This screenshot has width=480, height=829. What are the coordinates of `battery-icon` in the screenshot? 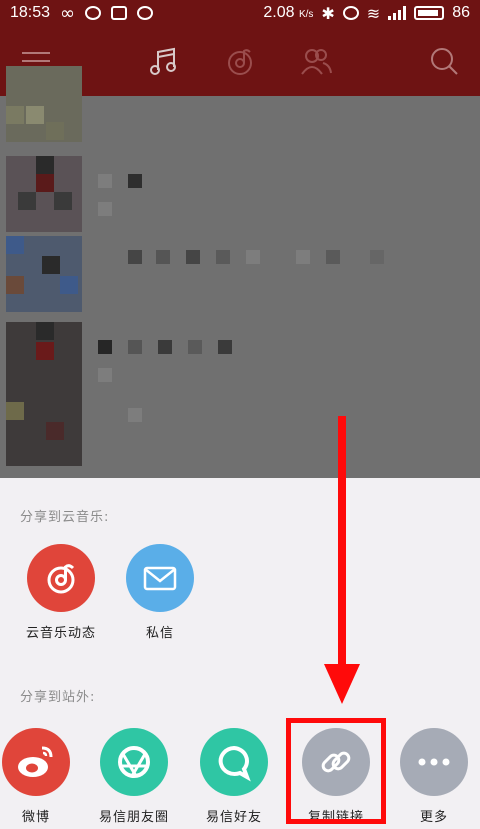 It's located at (429, 13).